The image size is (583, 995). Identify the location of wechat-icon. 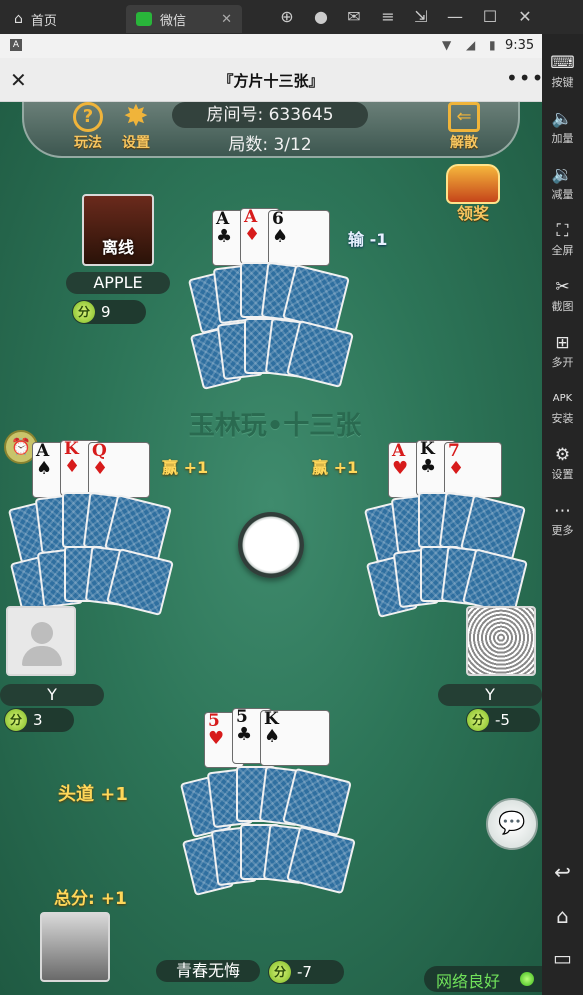
(144, 19).